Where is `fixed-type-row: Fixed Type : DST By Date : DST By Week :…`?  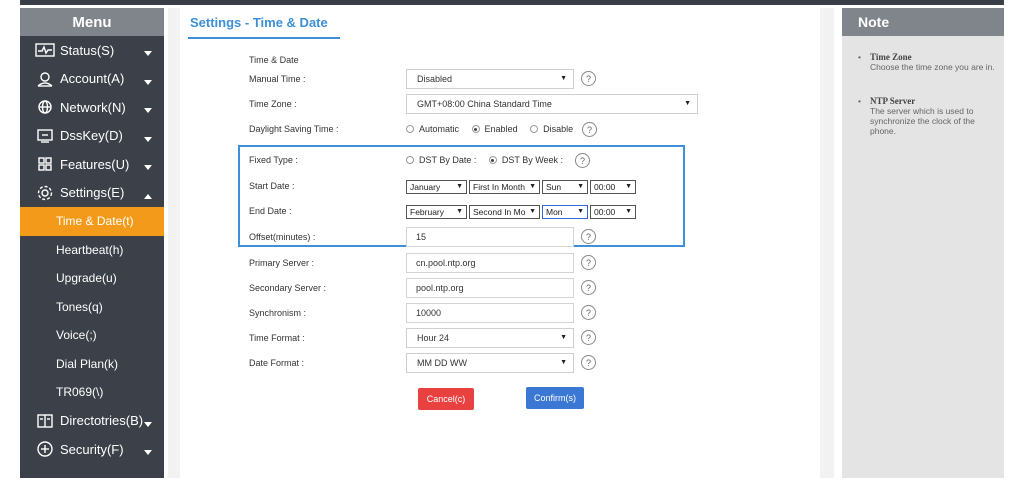
fixed-type-row: Fixed Type : DST By Date : DST By Week :… is located at coordinates (529, 161).